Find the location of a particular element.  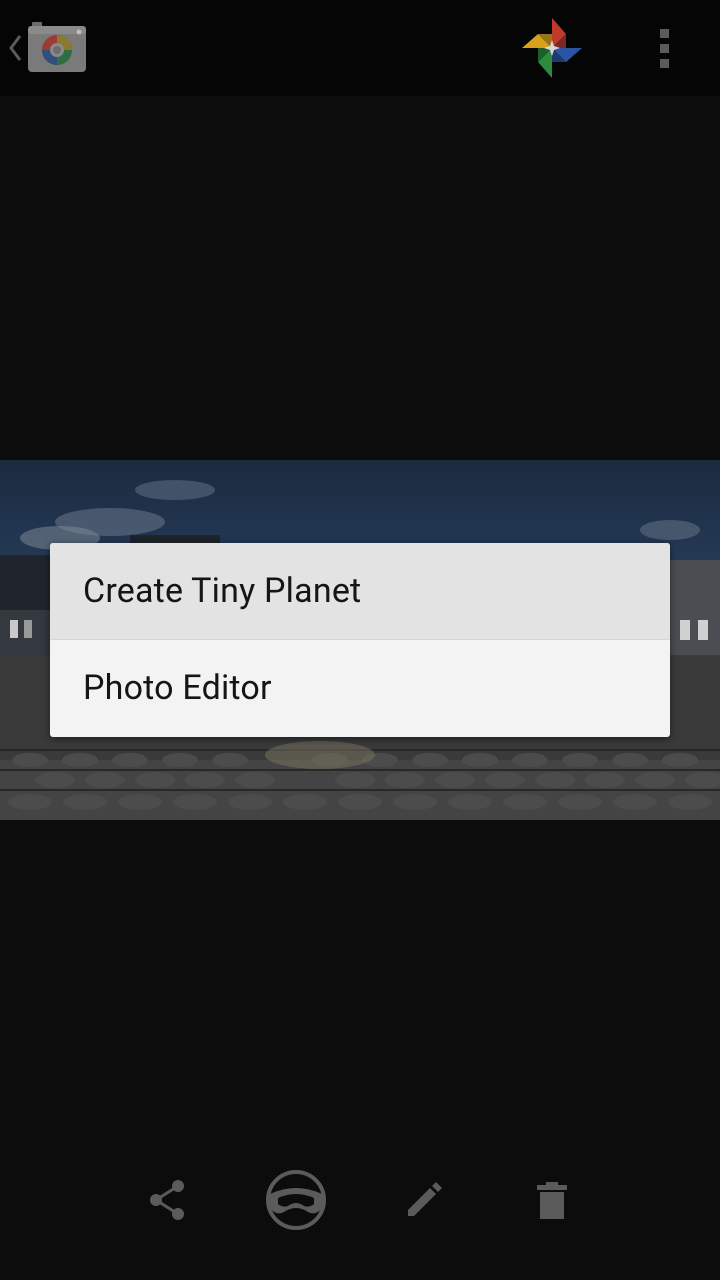

share-button is located at coordinates (168, 1200).